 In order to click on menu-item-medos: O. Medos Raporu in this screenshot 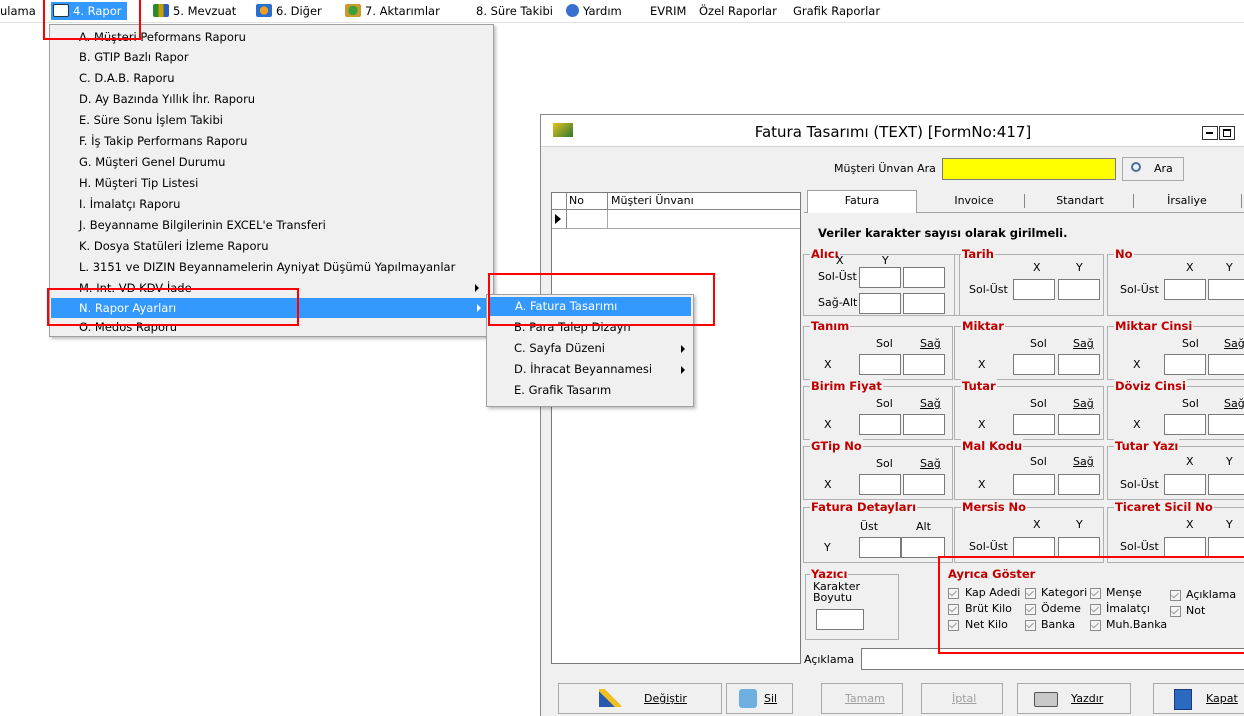, I will do `click(284, 327)`.